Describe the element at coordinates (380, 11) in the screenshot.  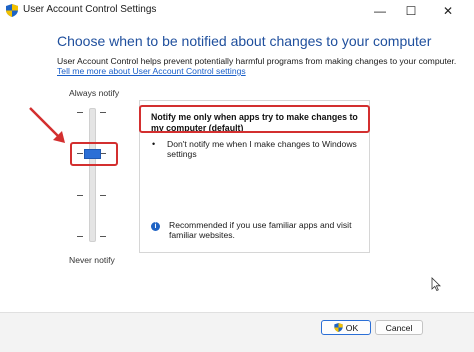
I see `minimize-button: —` at that location.